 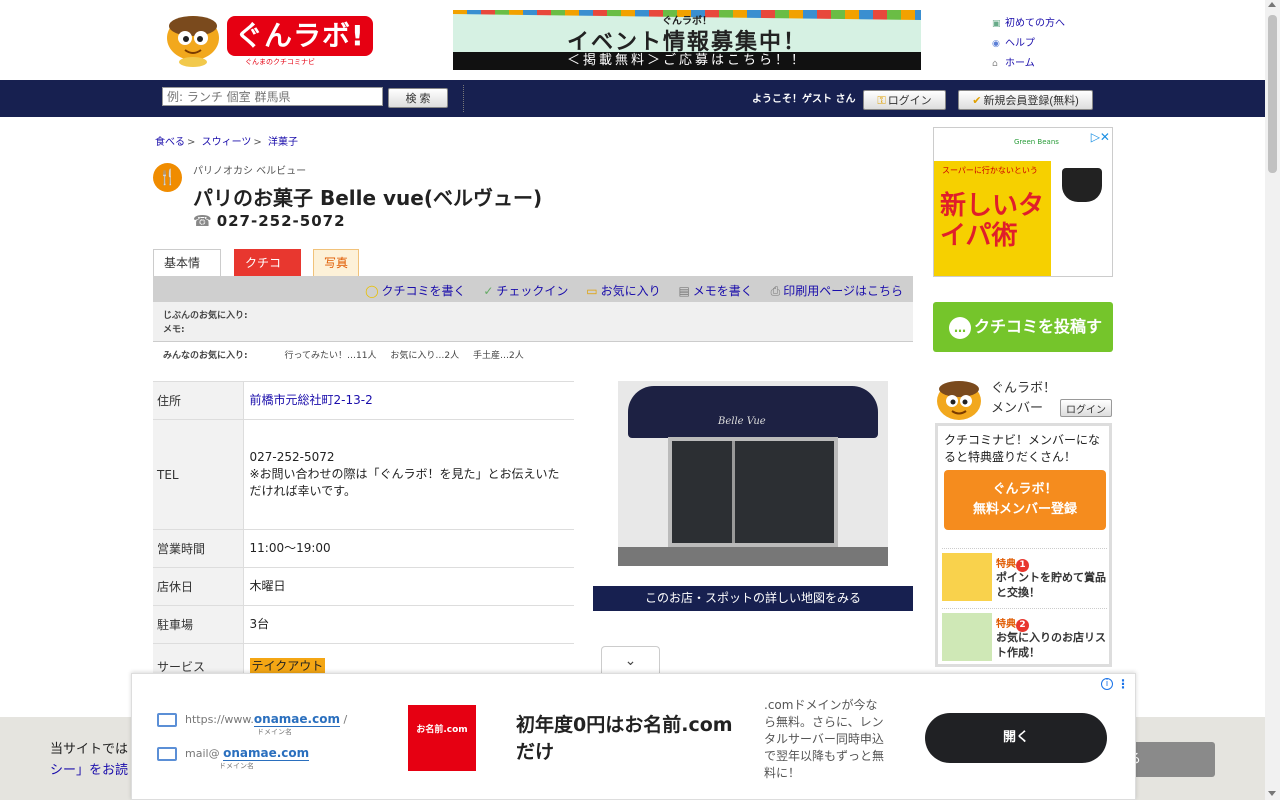 What do you see at coordinates (300, 36) in the screenshot?
I see `logo-wordmark: ぐんラボ!` at bounding box center [300, 36].